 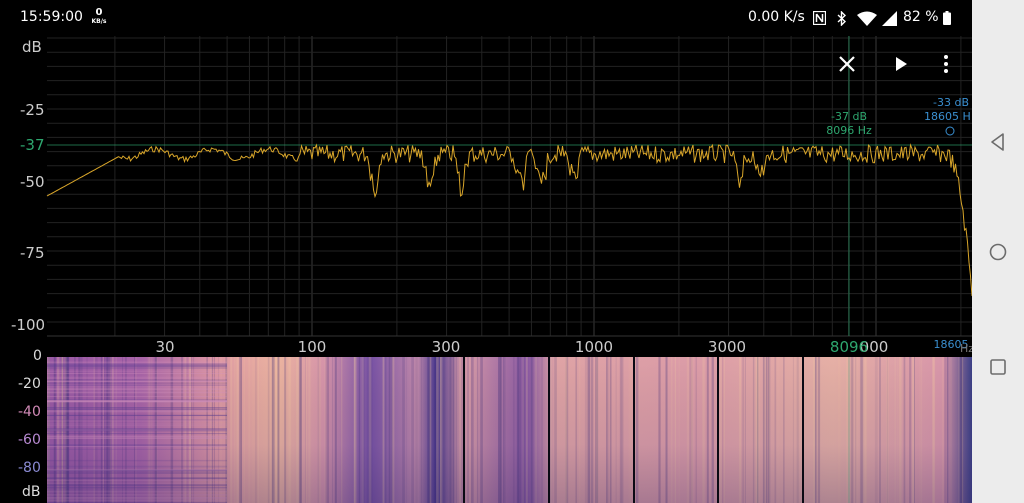 I want to click on spectrogram-tick: 0, so click(x=37, y=356).